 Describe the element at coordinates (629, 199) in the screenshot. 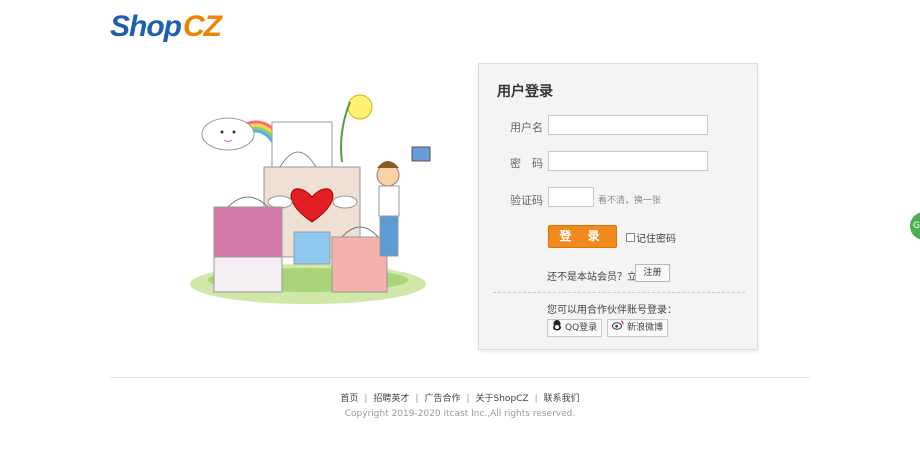

I see `captcha-refresh-link: 看不清，换一张` at that location.